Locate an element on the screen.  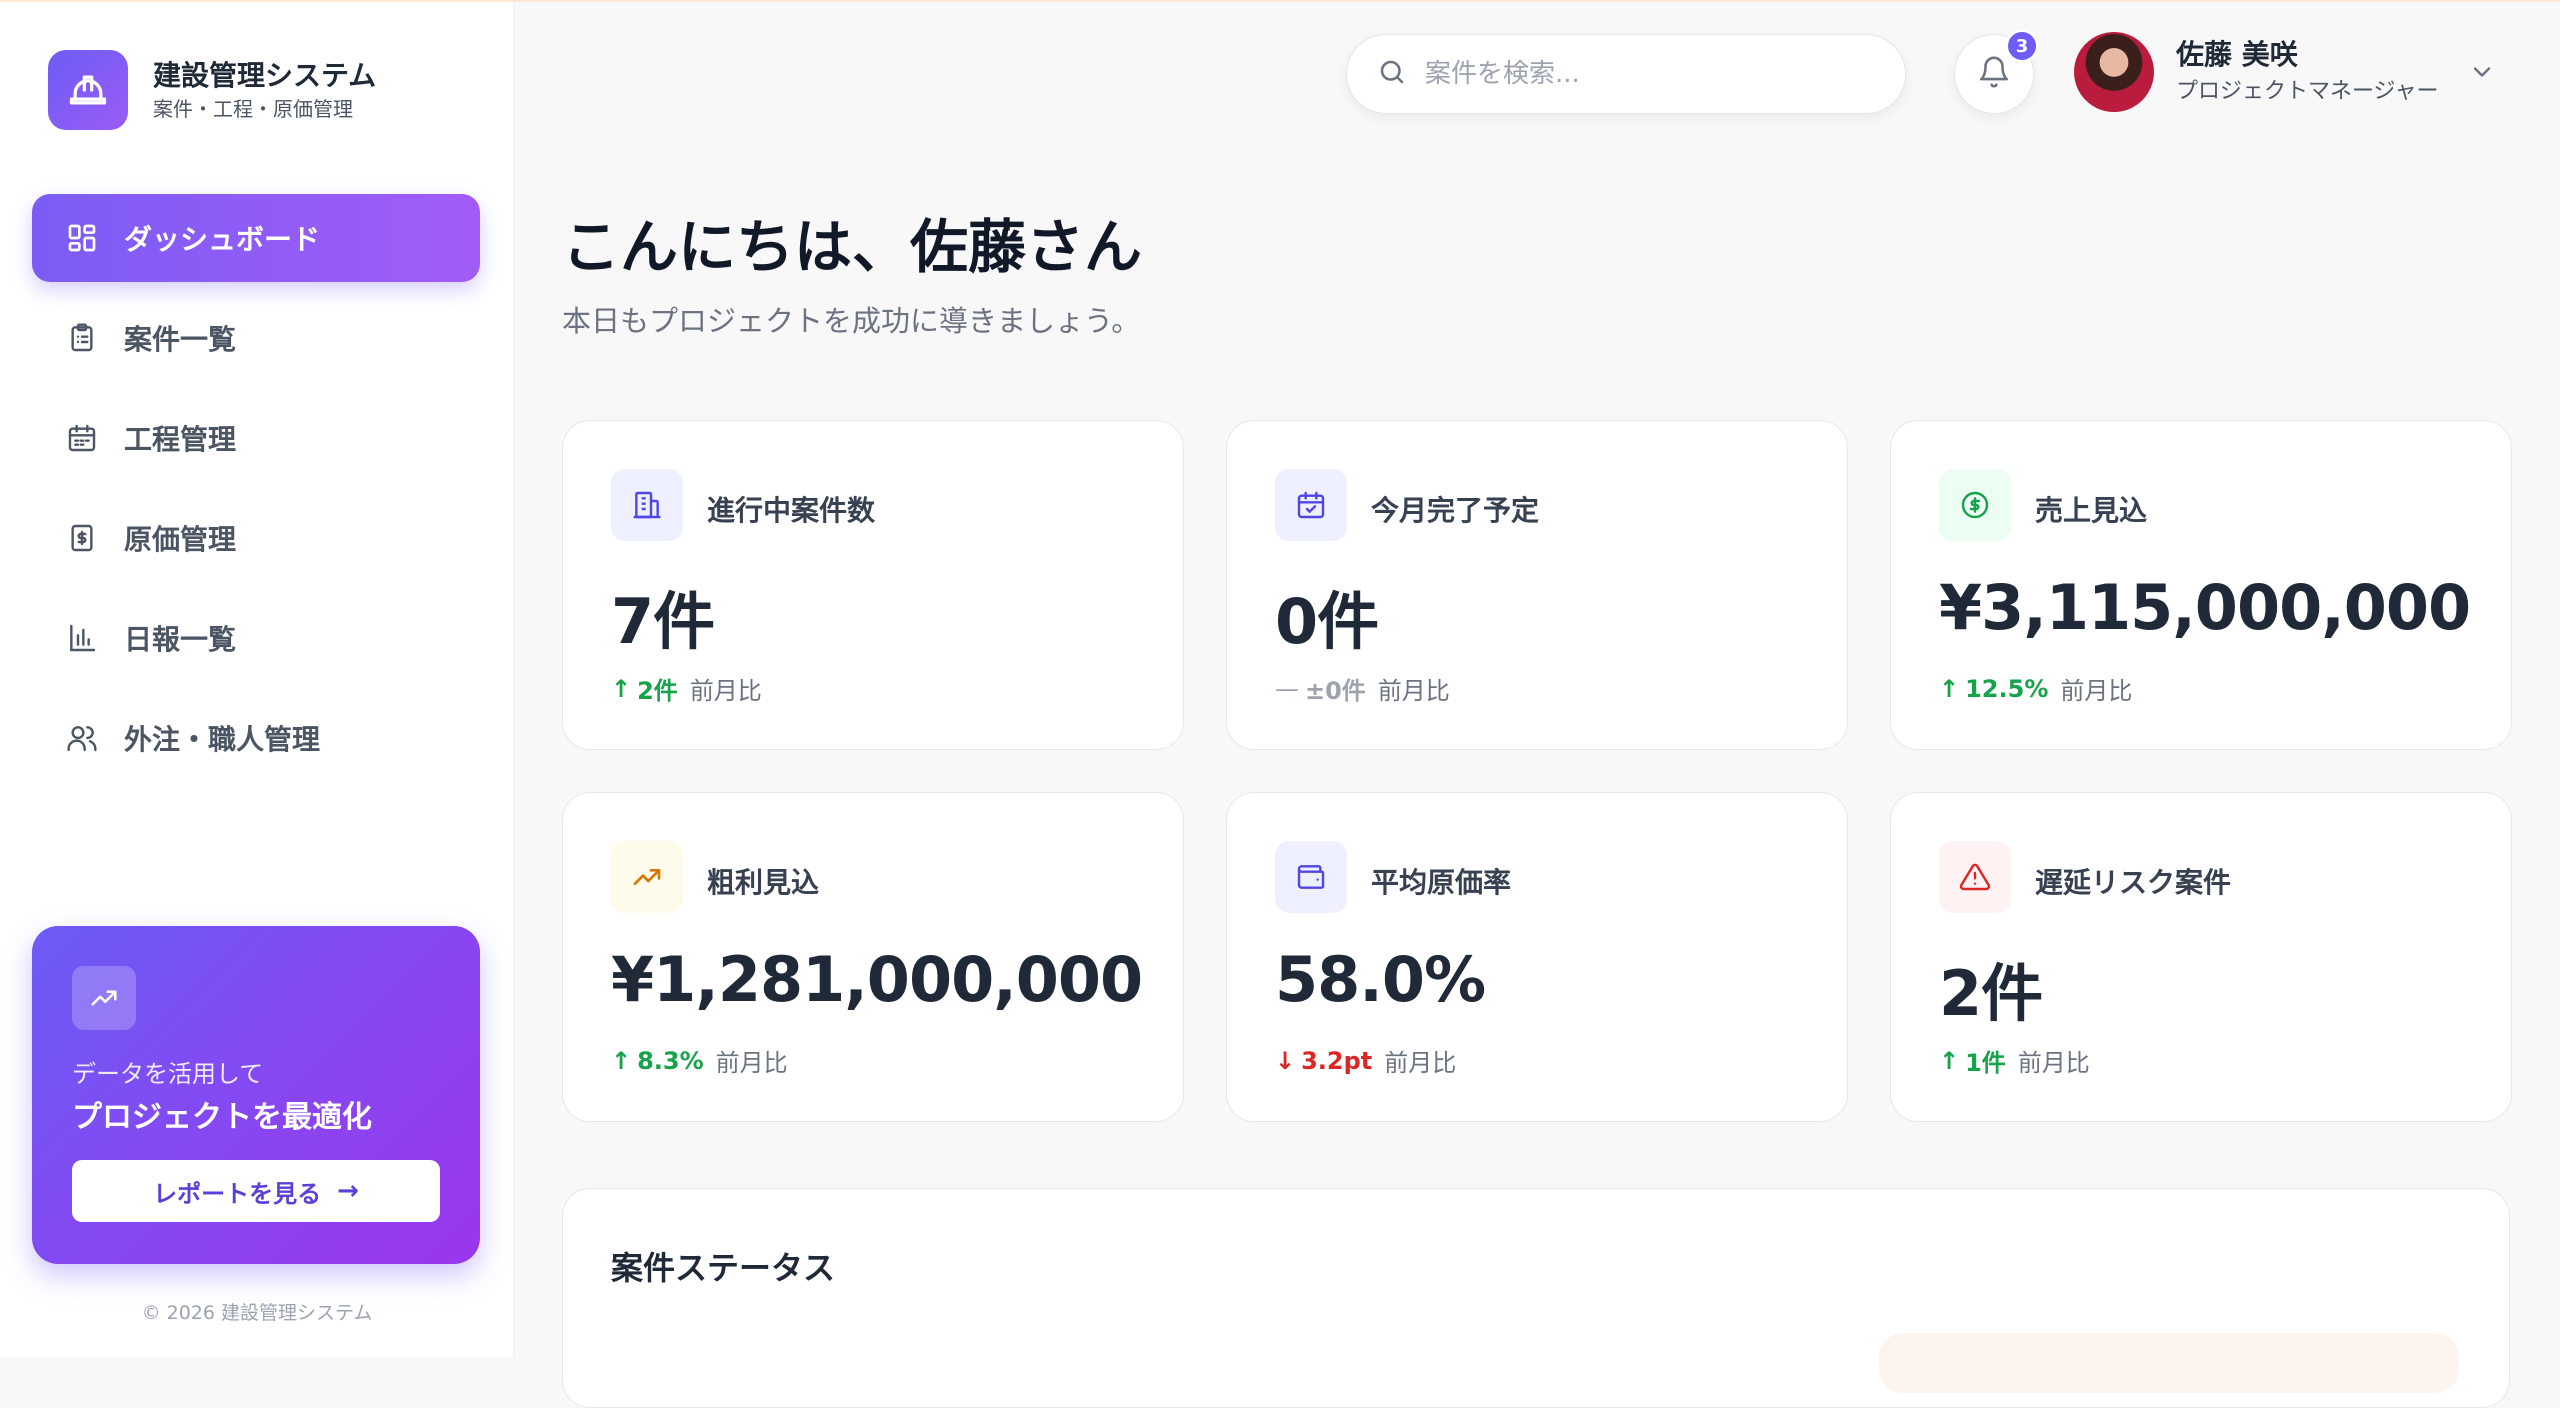
bar-chart-icon is located at coordinates (82, 638).